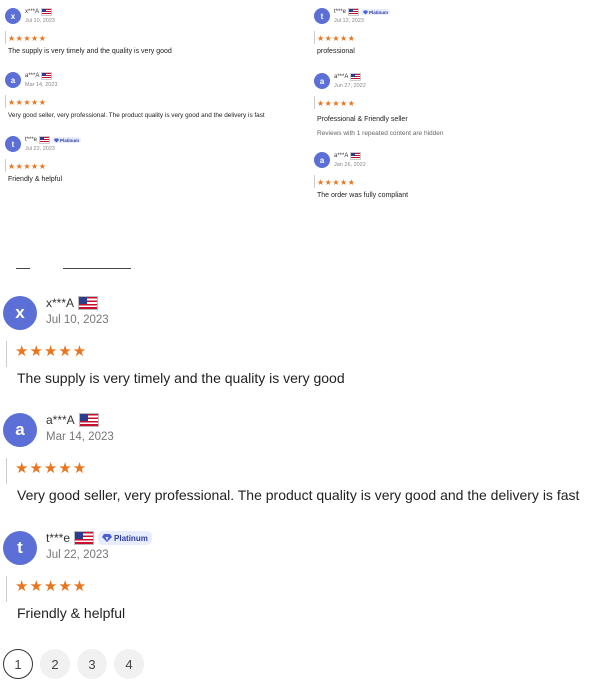 This screenshot has width=600, height=700. Describe the element at coordinates (363, 195) in the screenshot. I see `review-text: The order was fully compliant` at that location.